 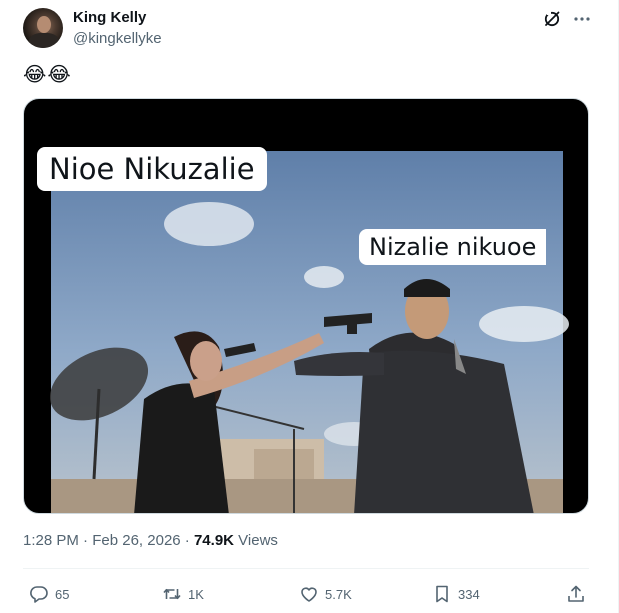 I want to click on reply-button: 65, so click(x=49, y=594).